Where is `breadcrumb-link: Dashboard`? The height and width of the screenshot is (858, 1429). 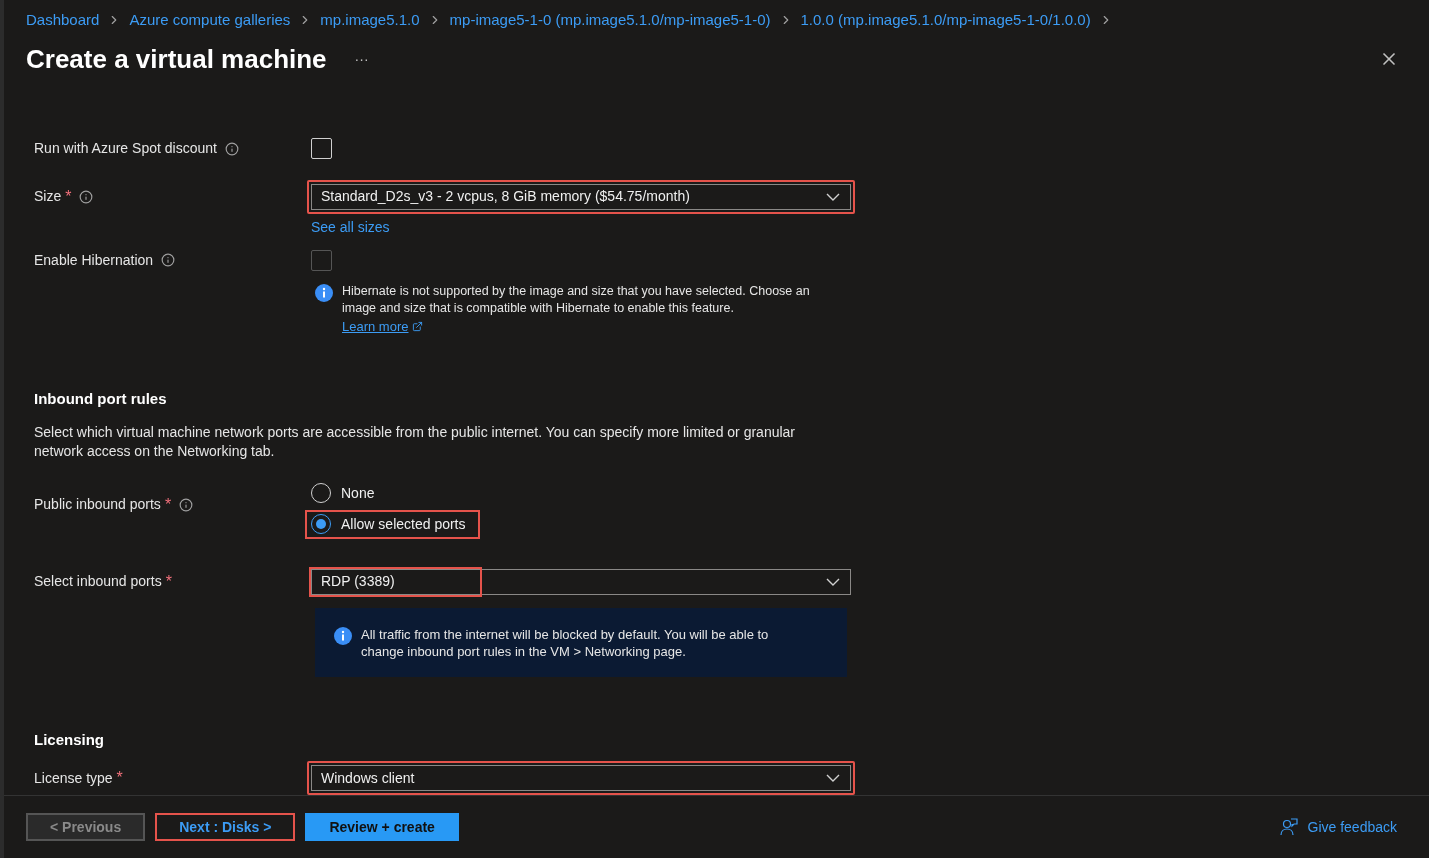 breadcrumb-link: Dashboard is located at coordinates (63, 20).